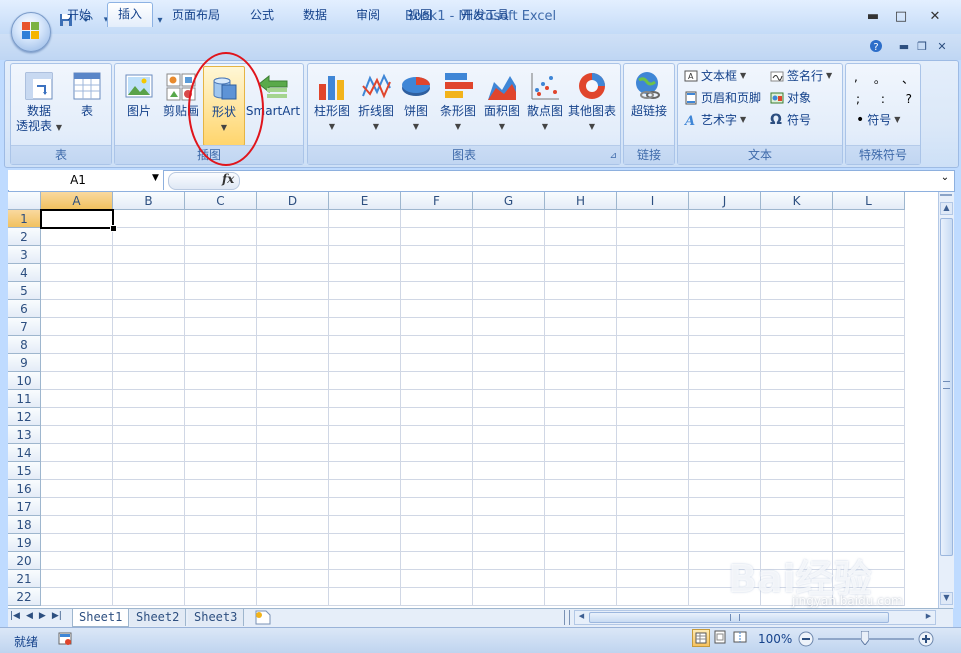 Image resolution: width=961 pixels, height=653 pixels. What do you see at coordinates (926, 639) in the screenshot?
I see `zoom-in-icon` at bounding box center [926, 639].